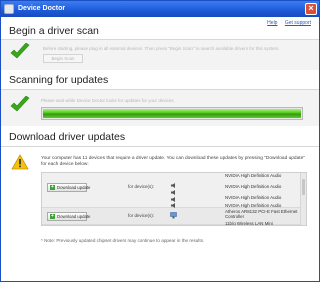 The height and width of the screenshot is (282, 320). Describe the element at coordinates (9, 9) in the screenshot. I see `app-icon` at that location.